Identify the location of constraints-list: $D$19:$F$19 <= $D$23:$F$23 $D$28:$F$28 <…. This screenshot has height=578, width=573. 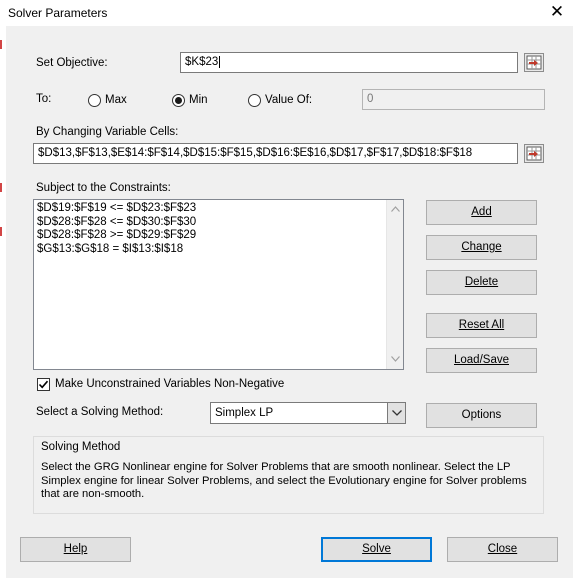
(116, 229).